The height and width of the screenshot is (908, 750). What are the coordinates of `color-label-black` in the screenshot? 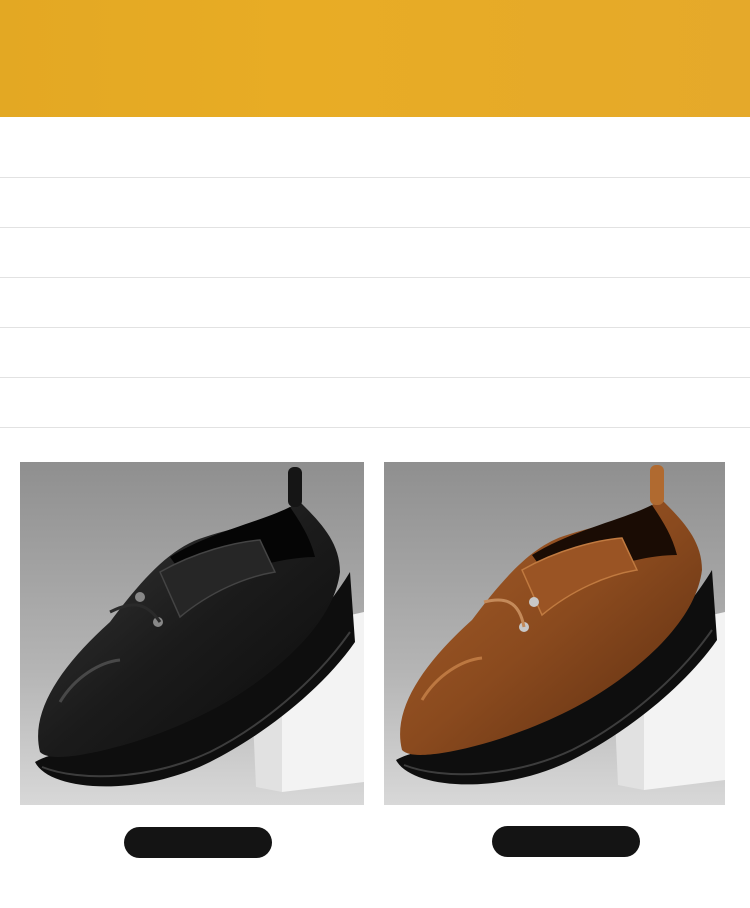 It's located at (198, 842).